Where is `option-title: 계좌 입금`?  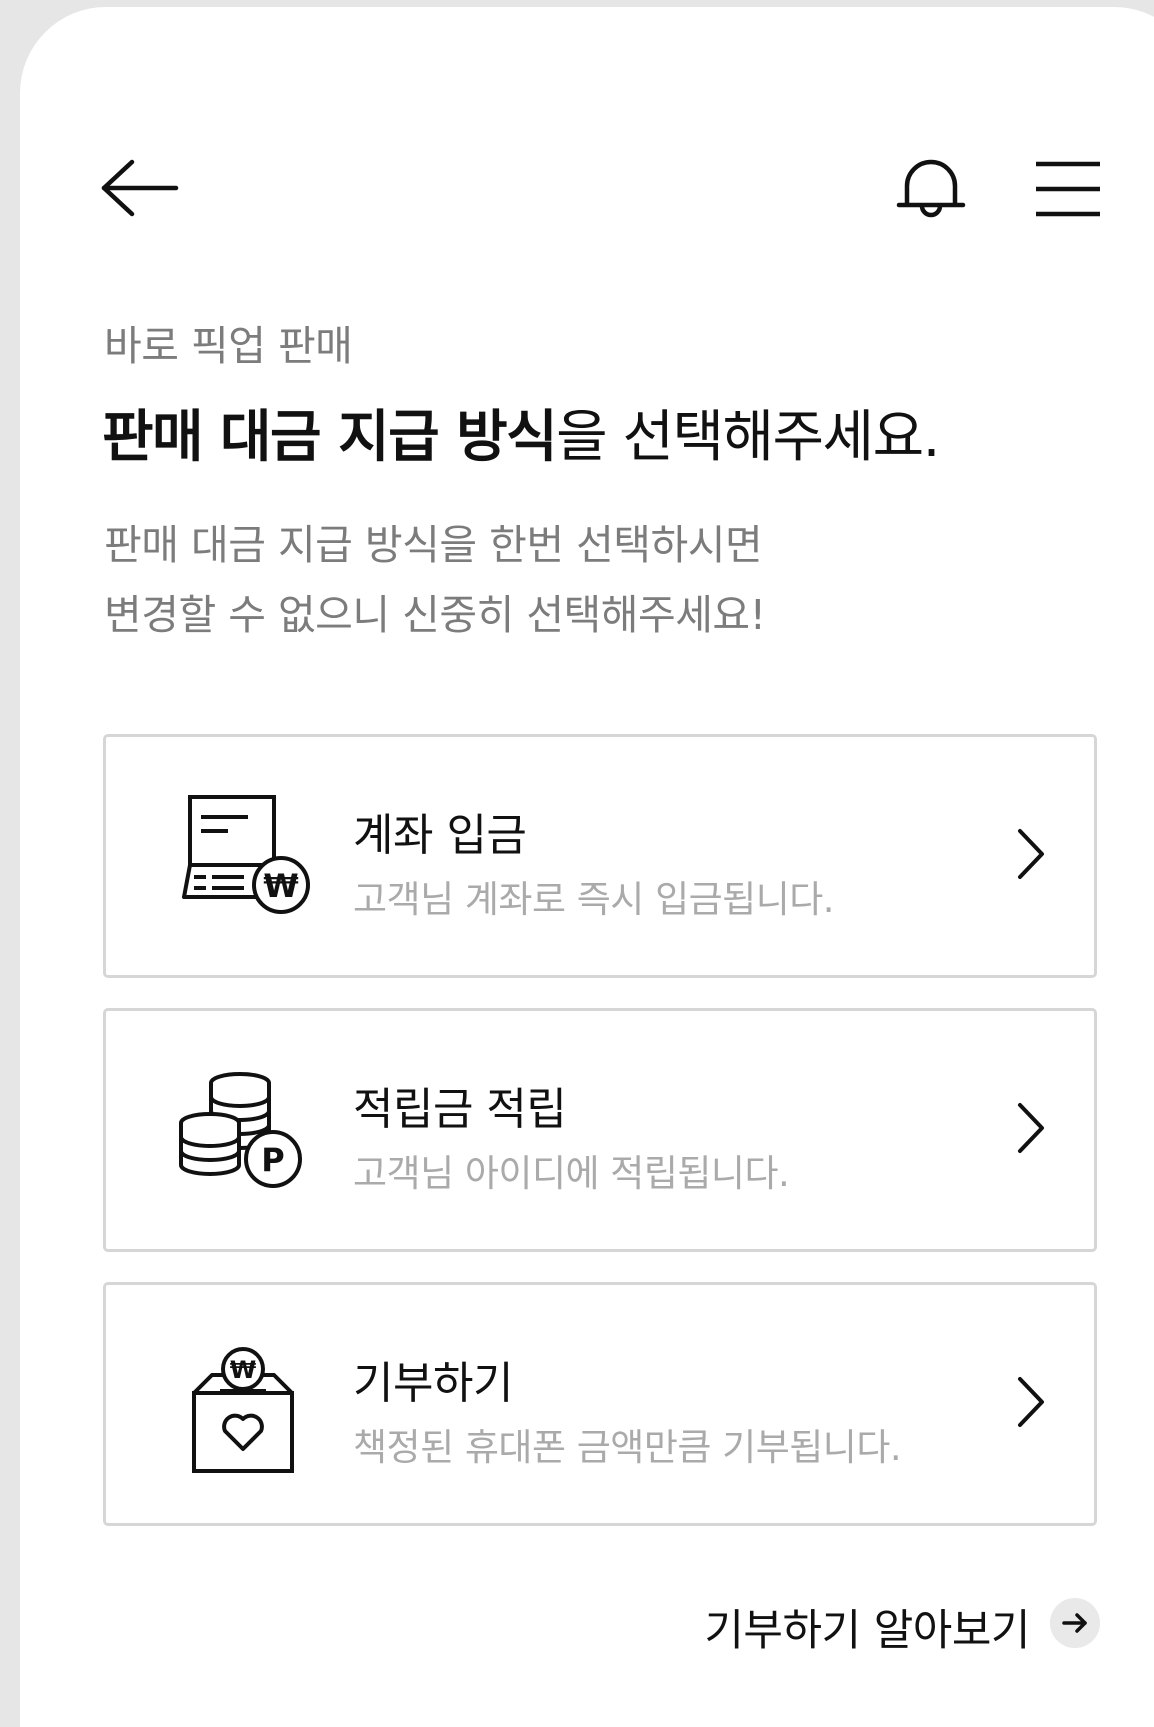
option-title: 계좌 입금 is located at coordinates (440, 835).